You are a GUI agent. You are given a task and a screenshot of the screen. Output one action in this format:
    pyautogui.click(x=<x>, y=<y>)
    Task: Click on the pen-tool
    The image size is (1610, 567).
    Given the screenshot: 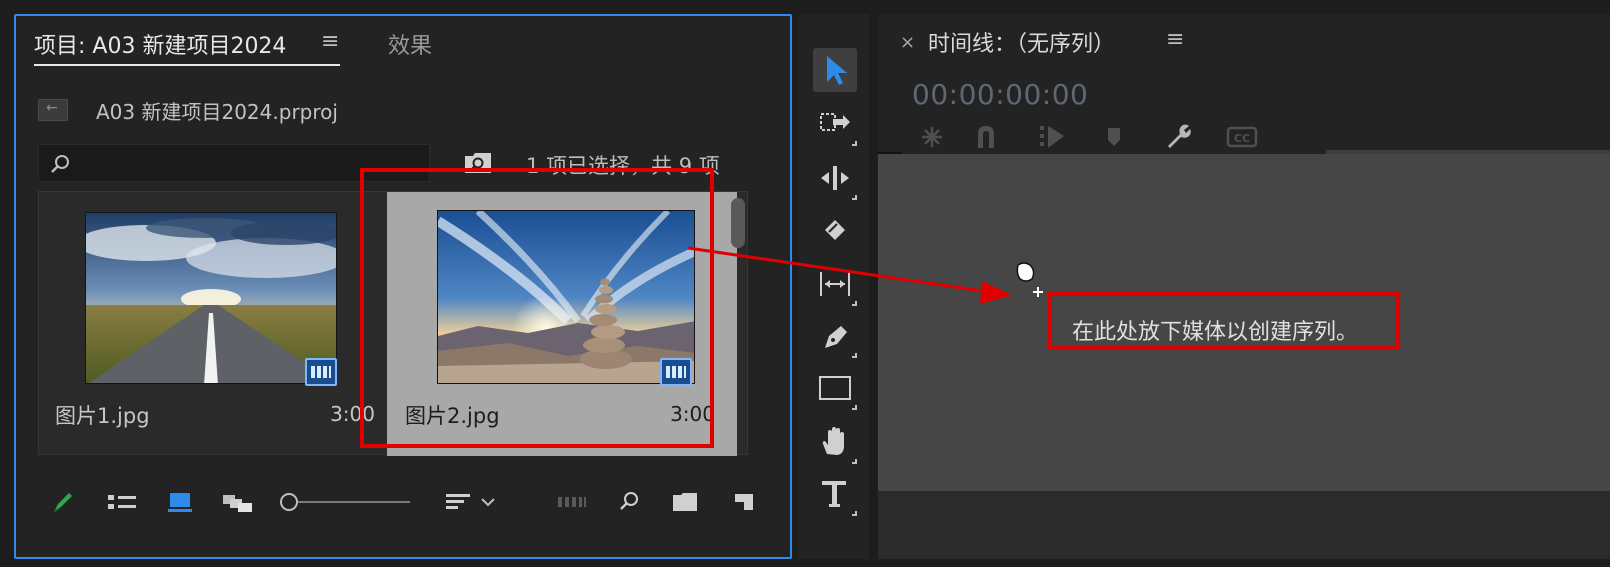 What is the action you would take?
    pyautogui.click(x=837, y=338)
    